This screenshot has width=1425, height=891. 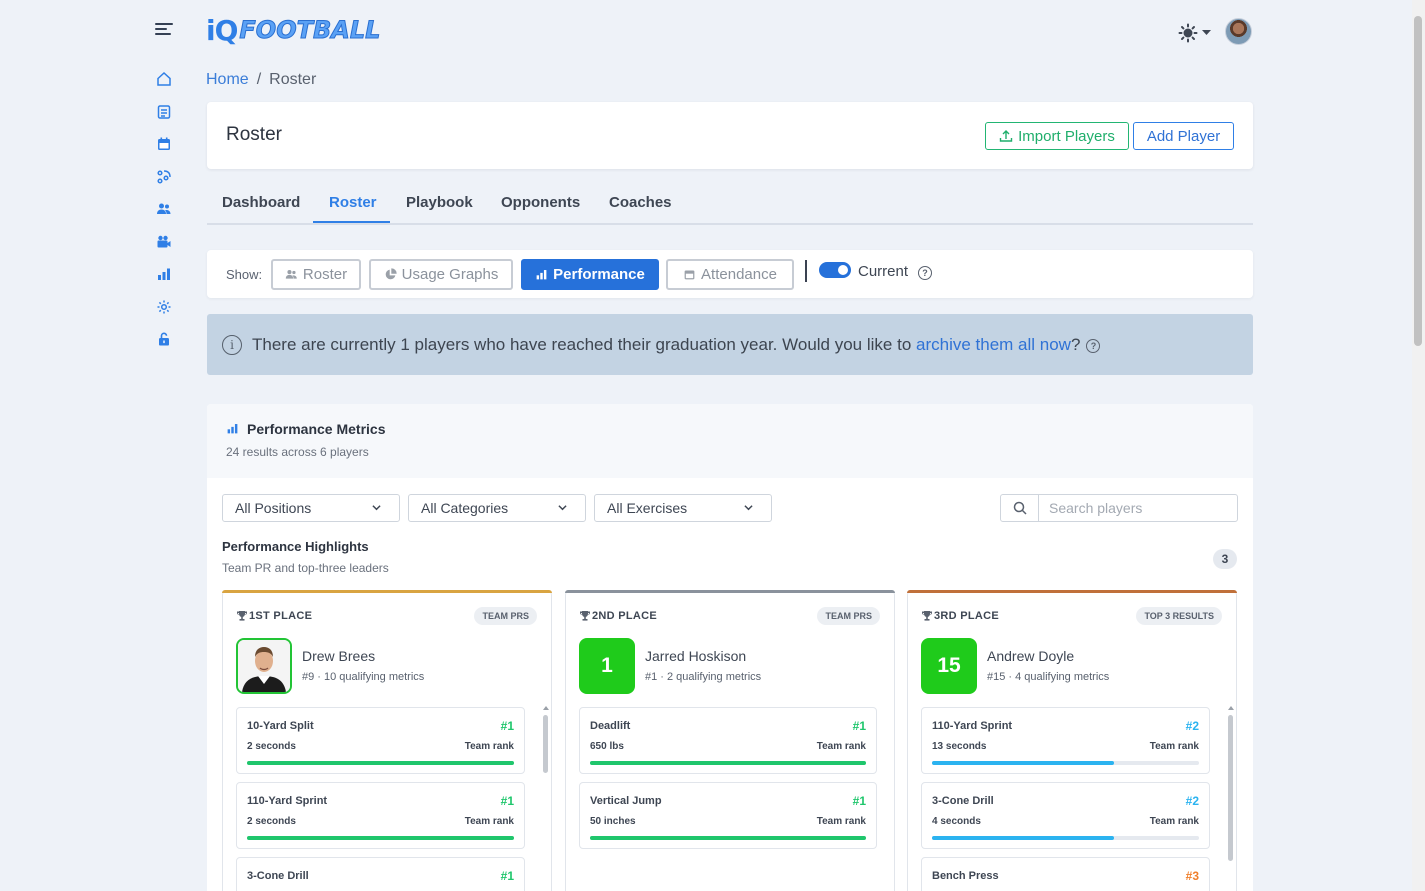 What do you see at coordinates (695, 656) in the screenshot?
I see `player-name: Jarred Hoskison` at bounding box center [695, 656].